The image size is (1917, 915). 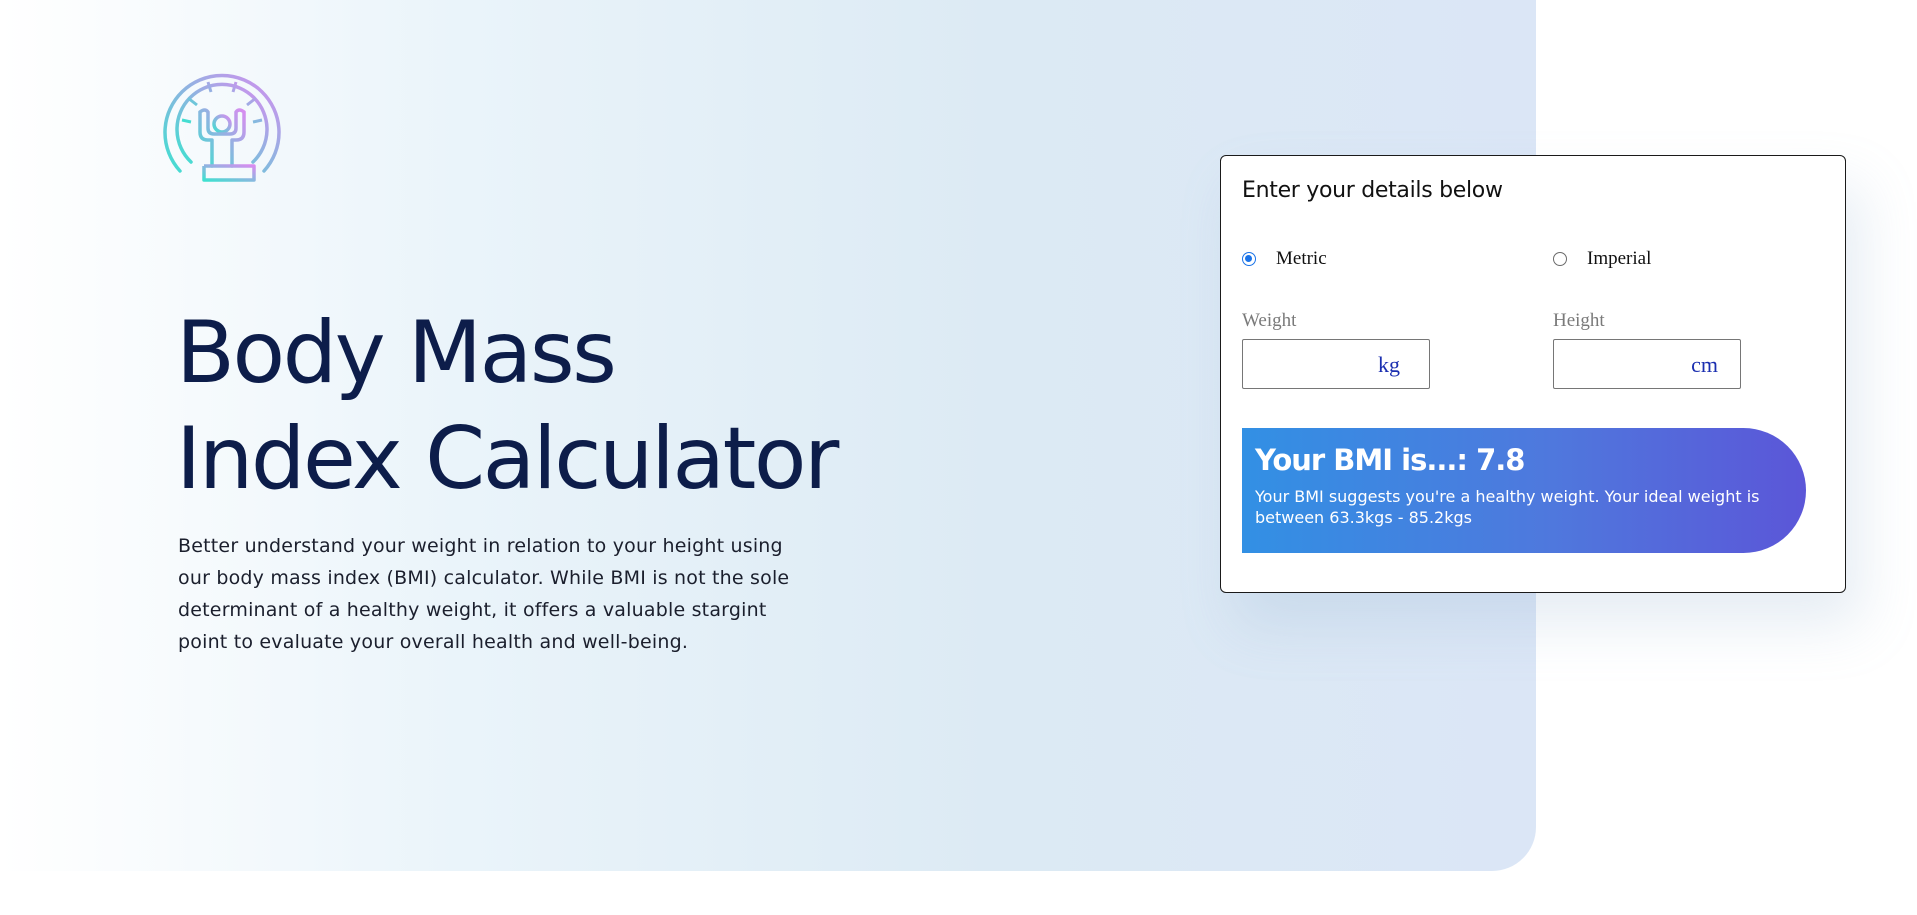 What do you see at coordinates (1269, 320) in the screenshot?
I see `weight-label: Weight` at bounding box center [1269, 320].